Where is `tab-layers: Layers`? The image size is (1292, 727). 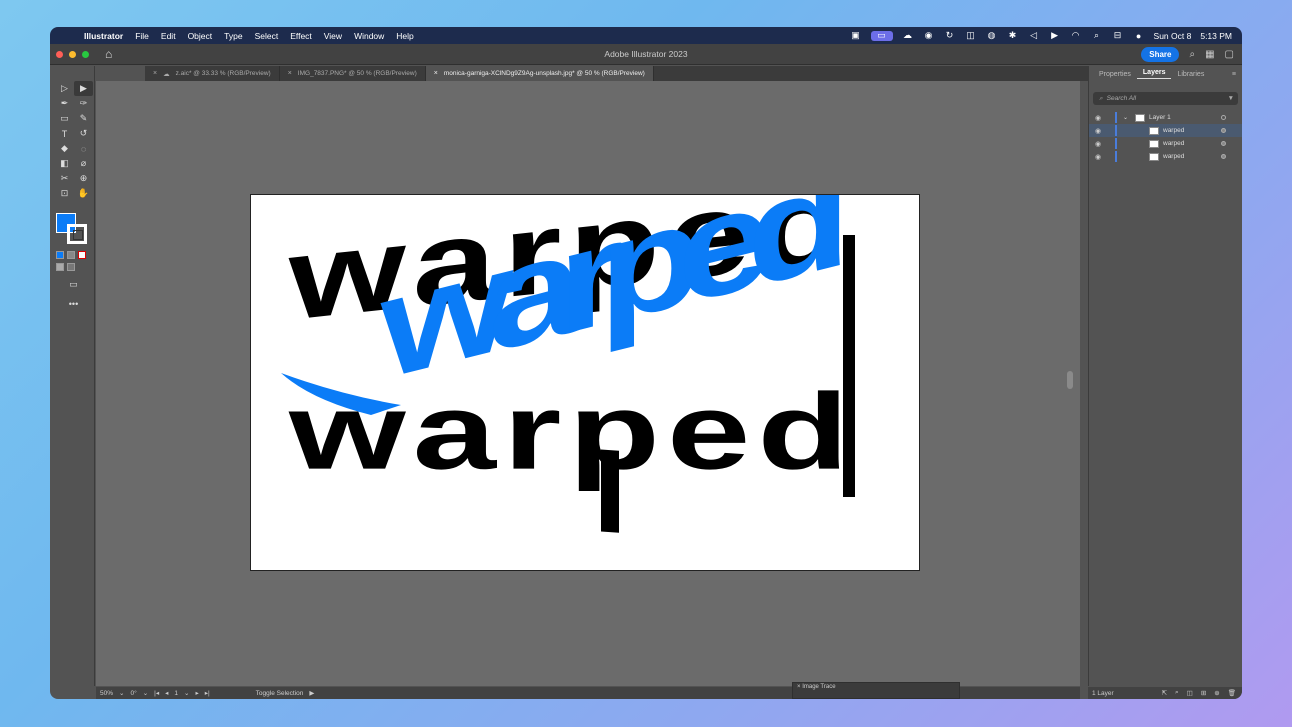 tab-layers: Layers is located at coordinates (1154, 74).